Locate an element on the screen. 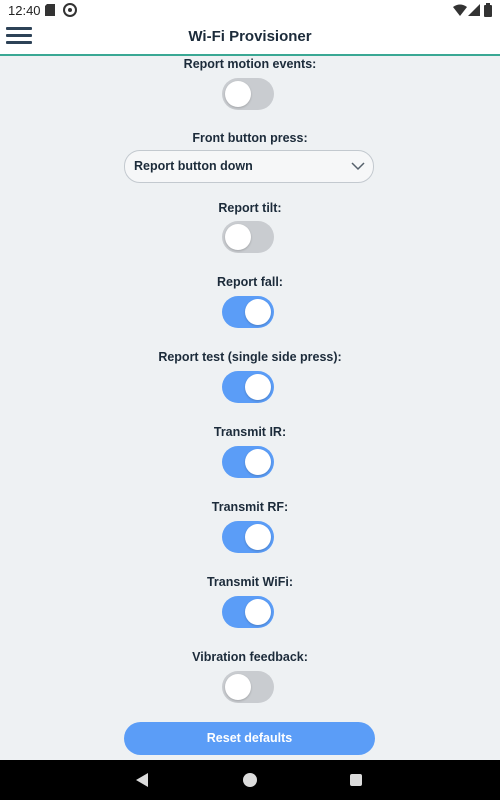  status-bar: 12:40 is located at coordinates (250, 10).